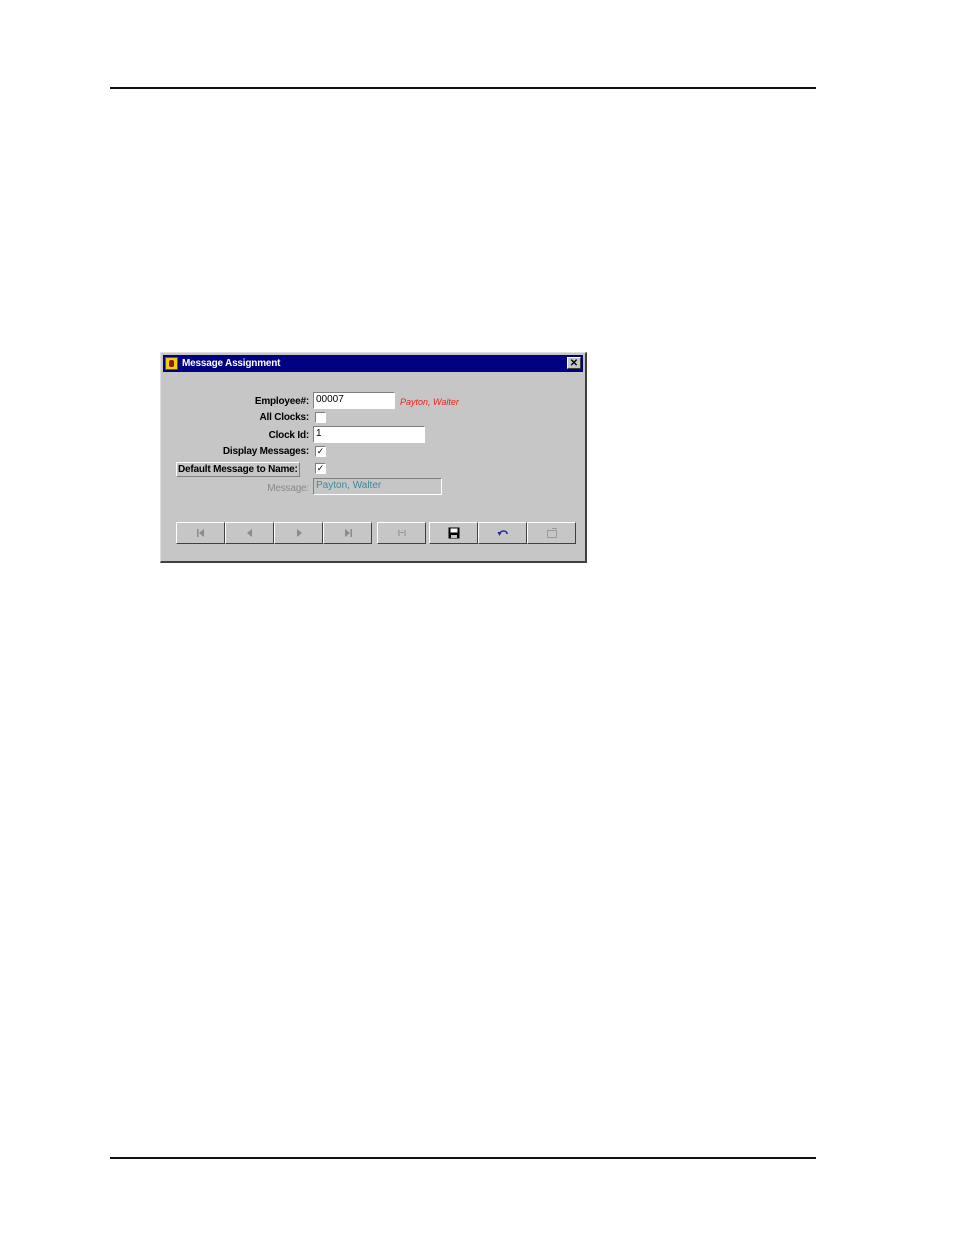 The height and width of the screenshot is (1235, 954). What do you see at coordinates (463, 88) in the screenshot?
I see `header-rule` at bounding box center [463, 88].